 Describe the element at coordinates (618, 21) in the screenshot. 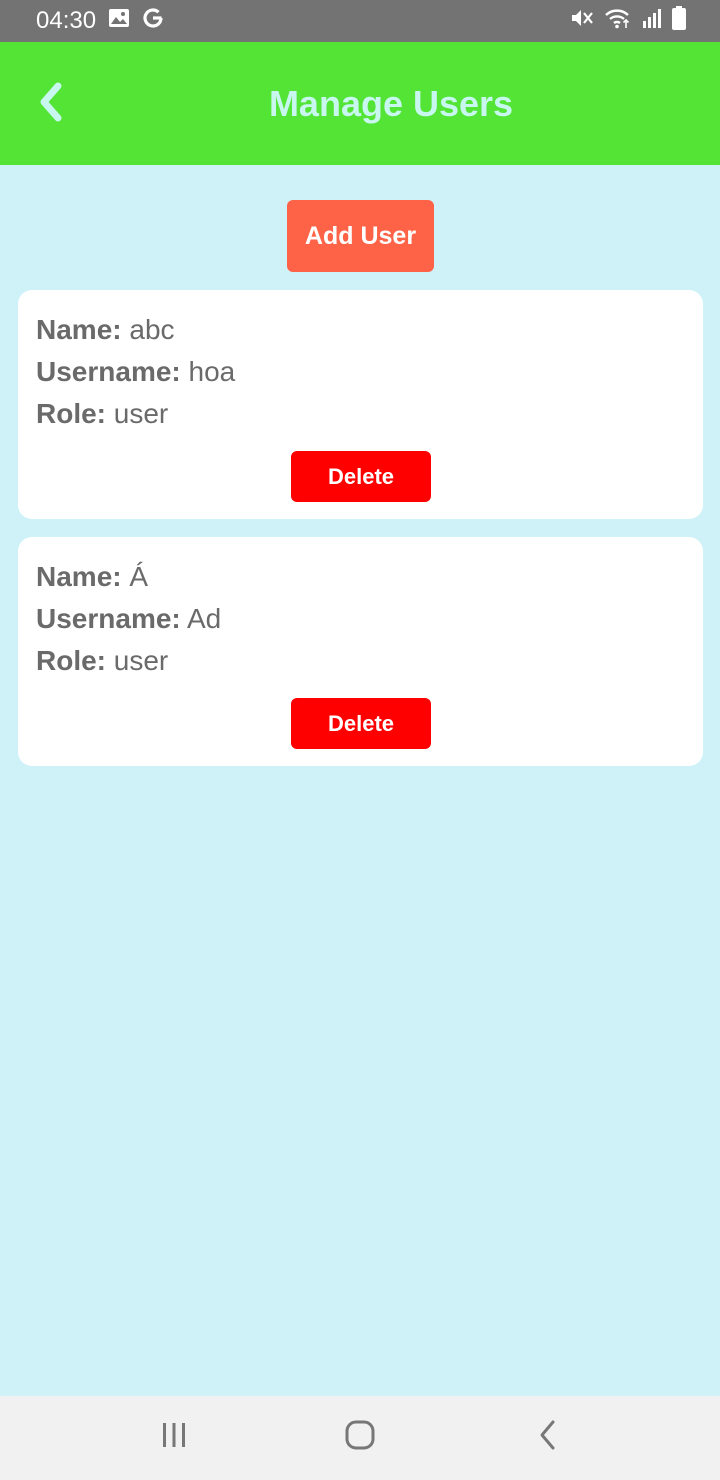

I see `wifi-icon` at that location.